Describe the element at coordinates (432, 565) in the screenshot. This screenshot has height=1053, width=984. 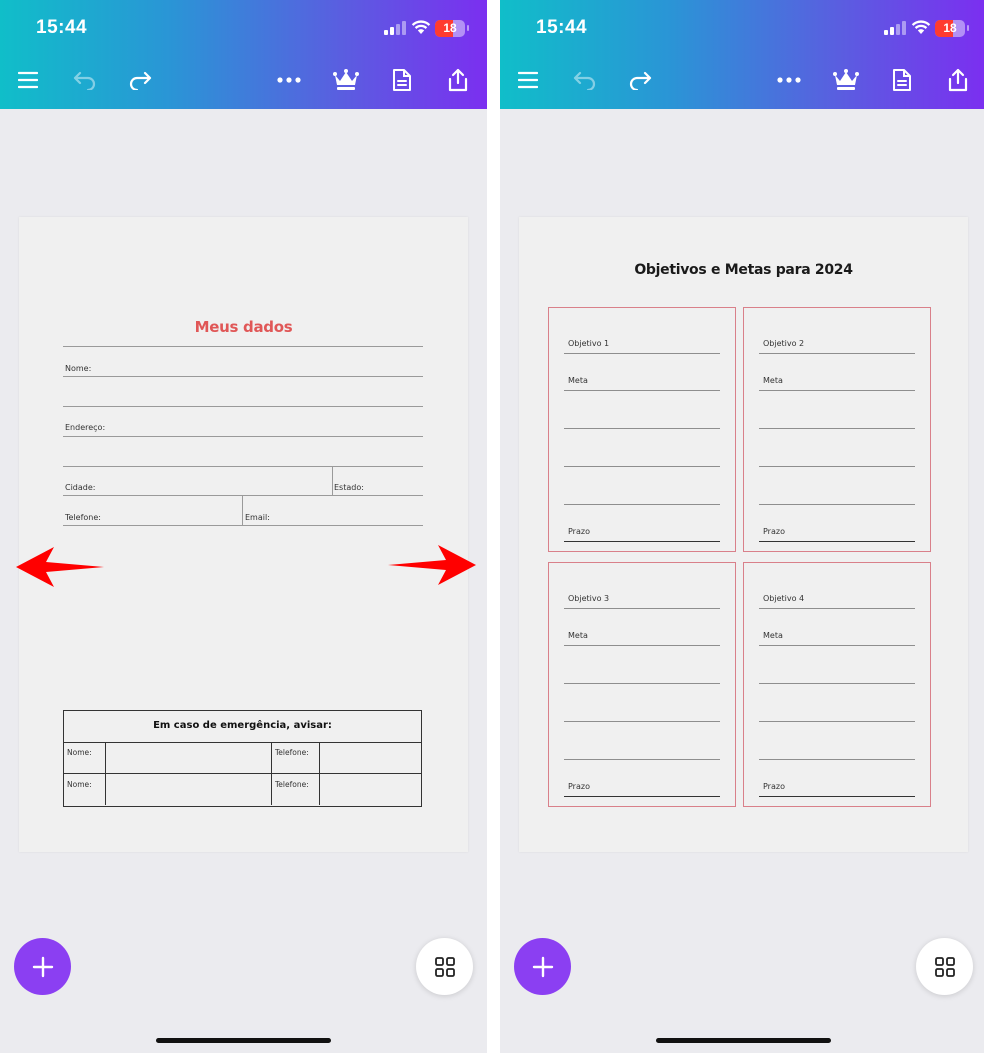
I see `arrow-right-icon` at that location.